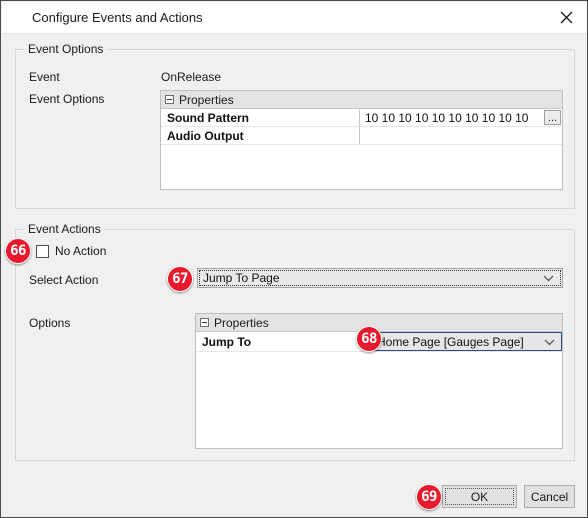  What do you see at coordinates (64, 280) in the screenshot?
I see `select-action-label: Select Action` at bounding box center [64, 280].